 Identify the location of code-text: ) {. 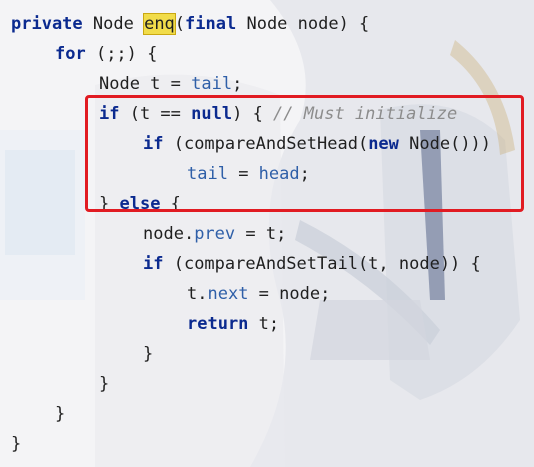
(253, 114).